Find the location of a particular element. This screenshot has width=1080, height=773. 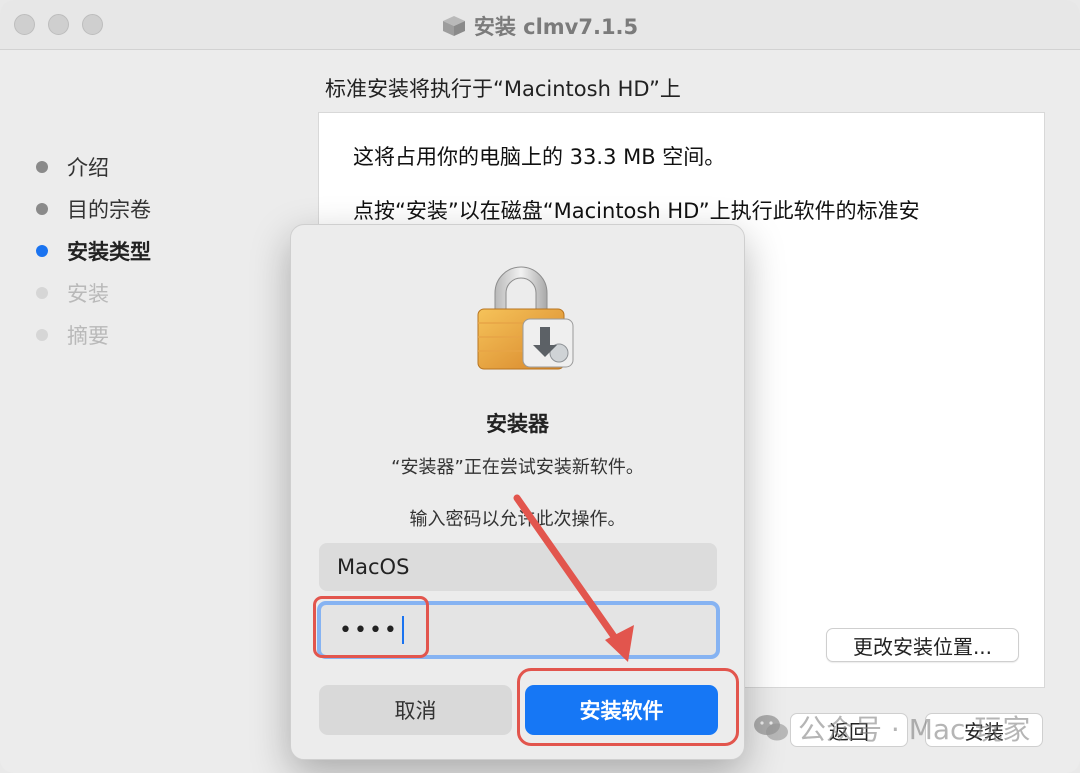

step-label: 摘要 is located at coordinates (88, 336).